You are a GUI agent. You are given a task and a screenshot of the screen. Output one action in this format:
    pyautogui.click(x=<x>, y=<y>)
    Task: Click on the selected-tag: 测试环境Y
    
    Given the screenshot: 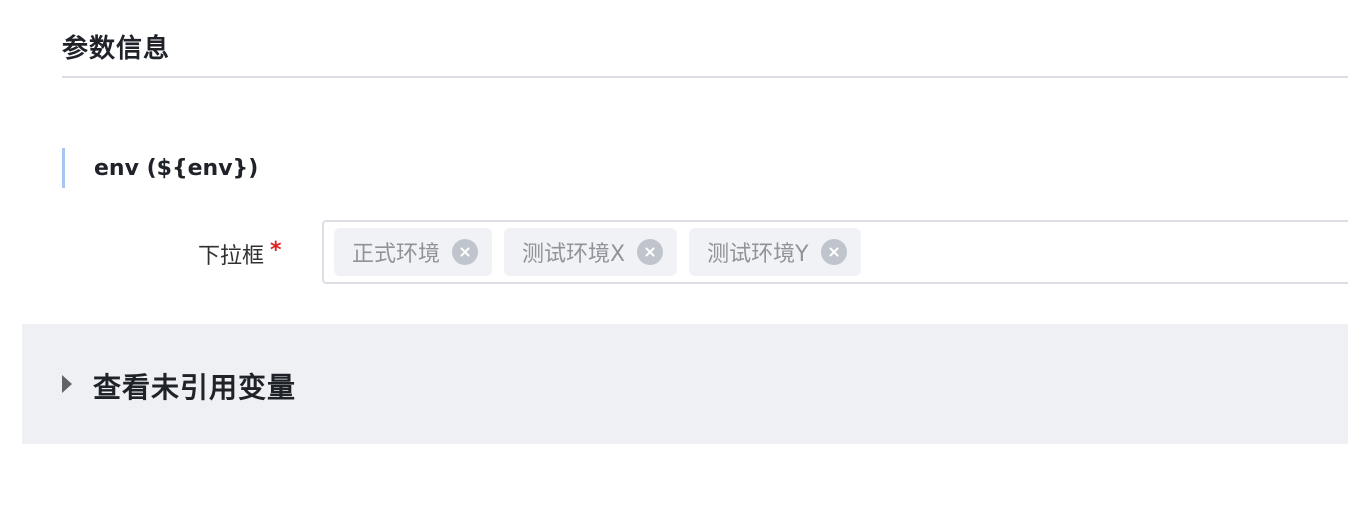 What is the action you would take?
    pyautogui.click(x=775, y=252)
    